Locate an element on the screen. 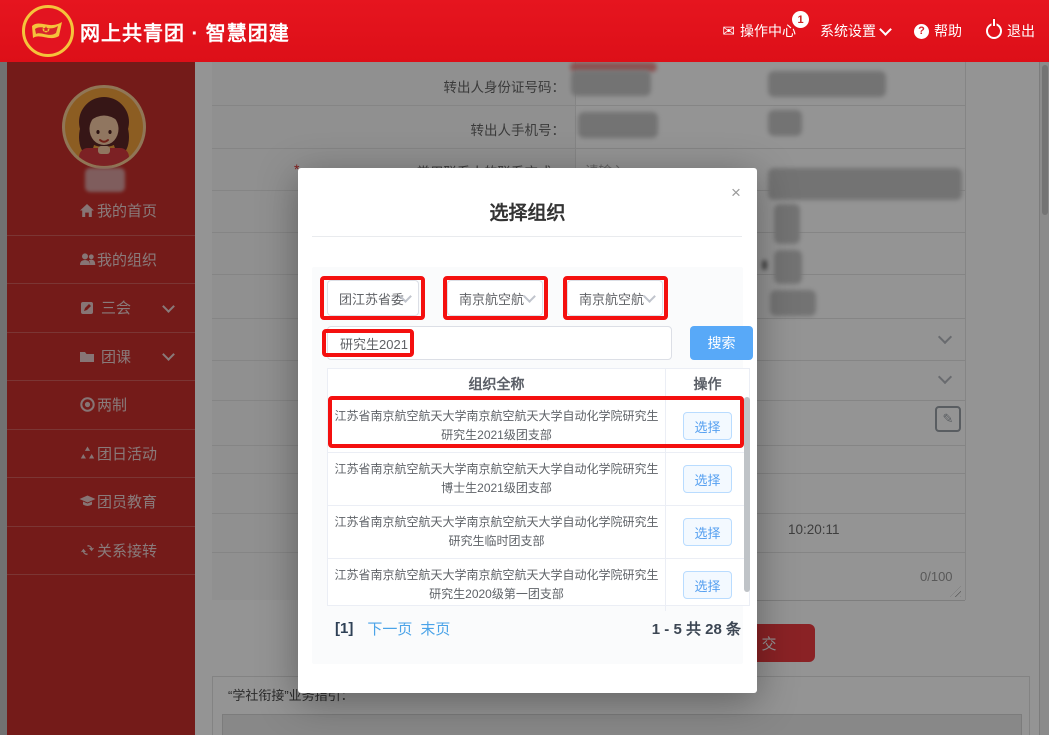 The image size is (1049, 735). pagination: [1] 下一页 末页 is located at coordinates (392, 628).